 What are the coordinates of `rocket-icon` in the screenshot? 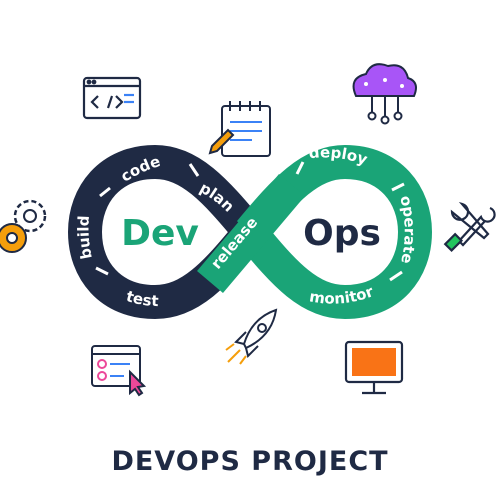 It's located at (251, 336).